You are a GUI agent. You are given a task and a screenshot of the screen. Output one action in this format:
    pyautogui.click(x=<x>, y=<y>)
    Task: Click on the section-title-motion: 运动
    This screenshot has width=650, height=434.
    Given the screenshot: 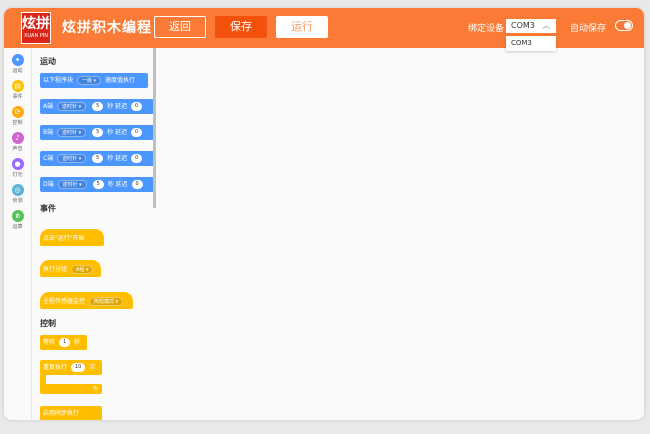 What is the action you would take?
    pyautogui.click(x=48, y=61)
    